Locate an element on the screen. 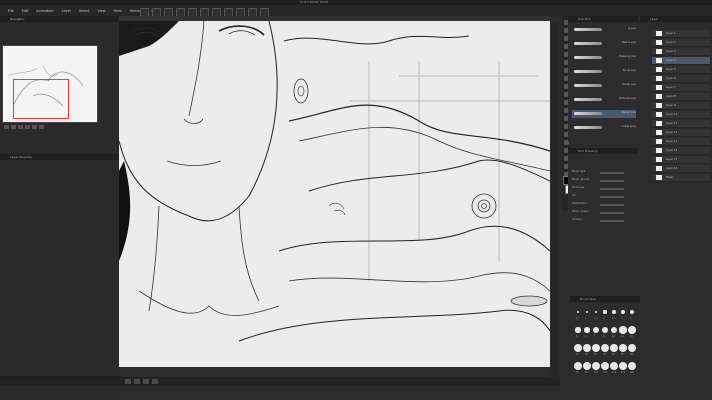 The image size is (712, 400). layer-name: Layer 11 is located at coordinates (672, 123).